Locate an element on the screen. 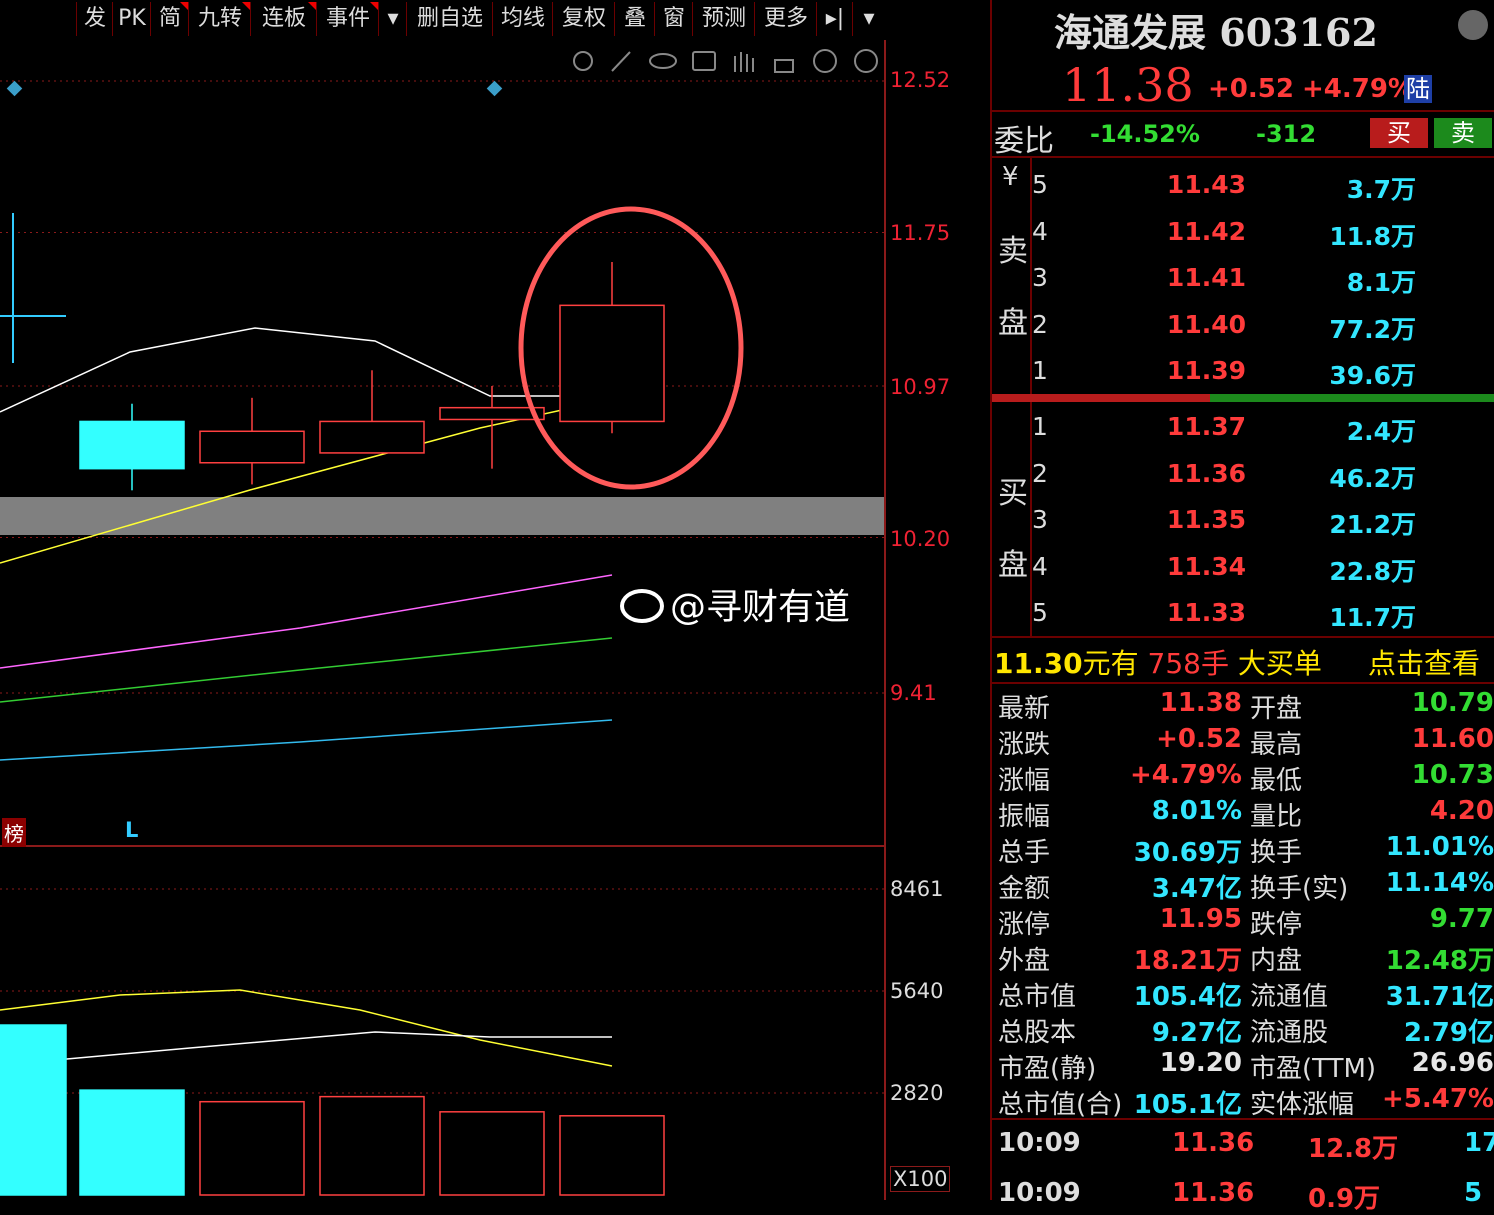 This screenshot has width=1494, height=1215. toolbar-item-more: 更多 is located at coordinates (785, 19).